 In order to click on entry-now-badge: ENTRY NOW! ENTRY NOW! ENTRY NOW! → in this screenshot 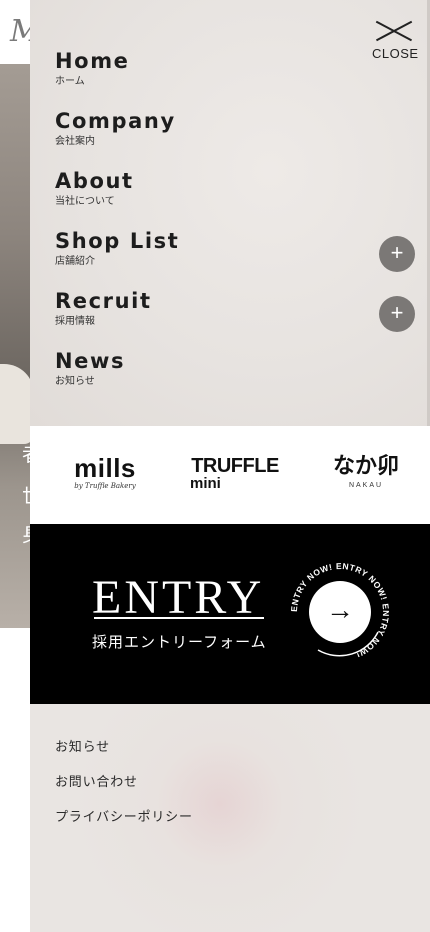, I will do `click(340, 612)`.